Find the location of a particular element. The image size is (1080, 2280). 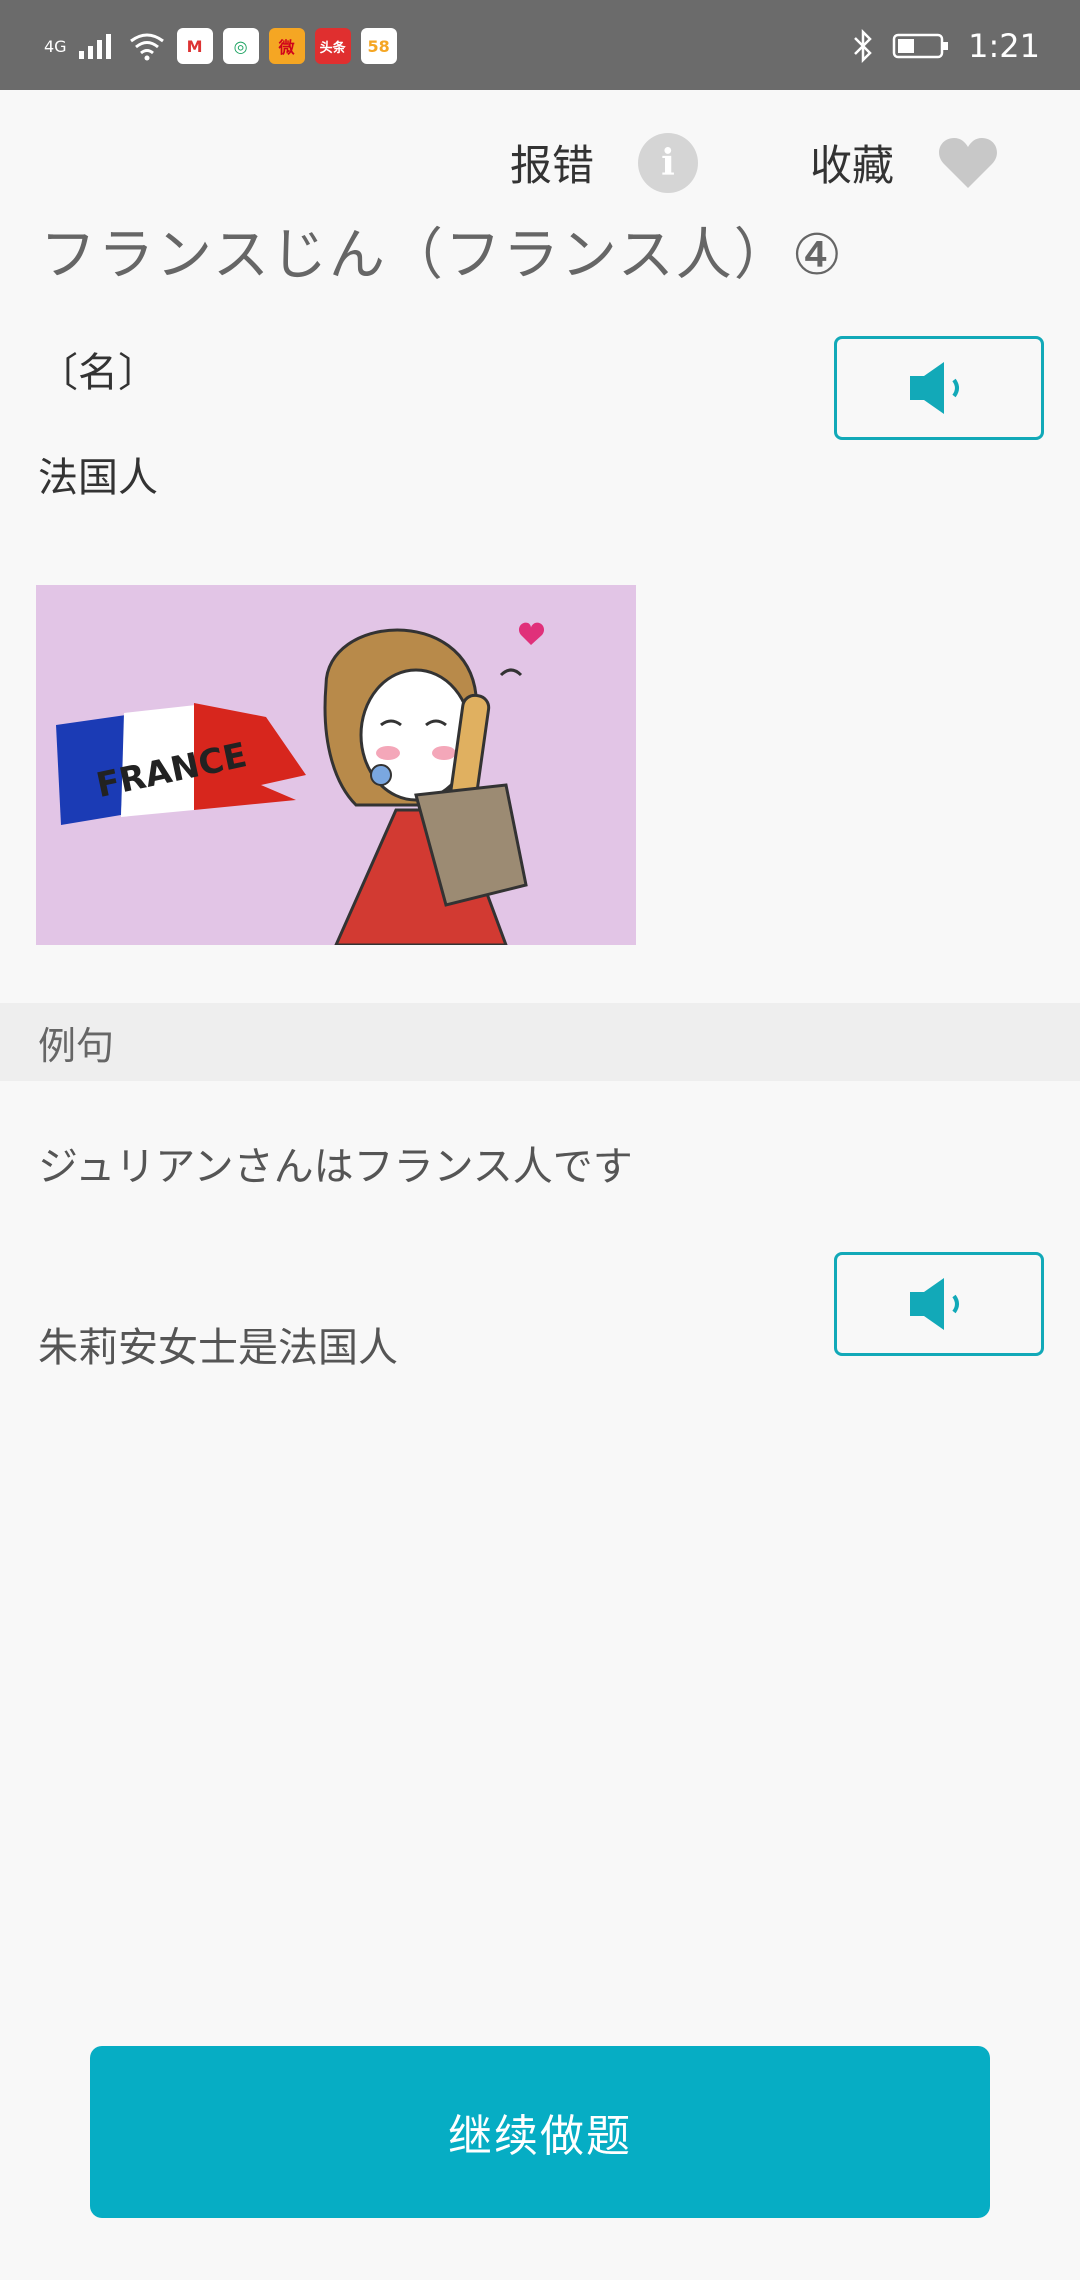

network-type: 4G is located at coordinates (55, 46).